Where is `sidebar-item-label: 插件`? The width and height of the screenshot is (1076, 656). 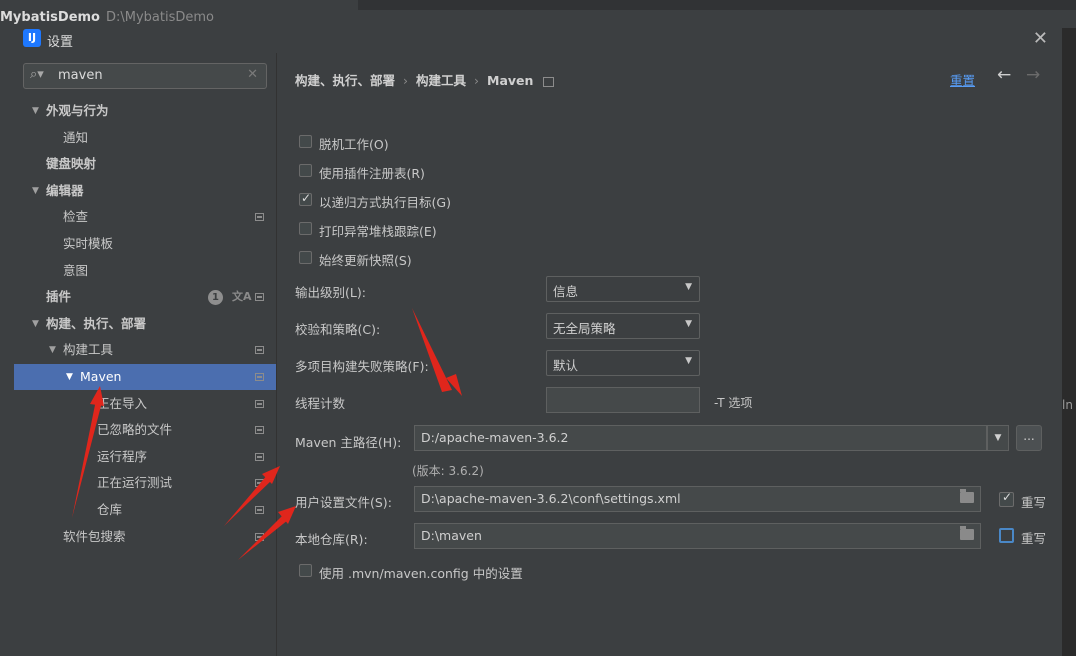
sidebar-item-label: 插件 is located at coordinates (59, 297).